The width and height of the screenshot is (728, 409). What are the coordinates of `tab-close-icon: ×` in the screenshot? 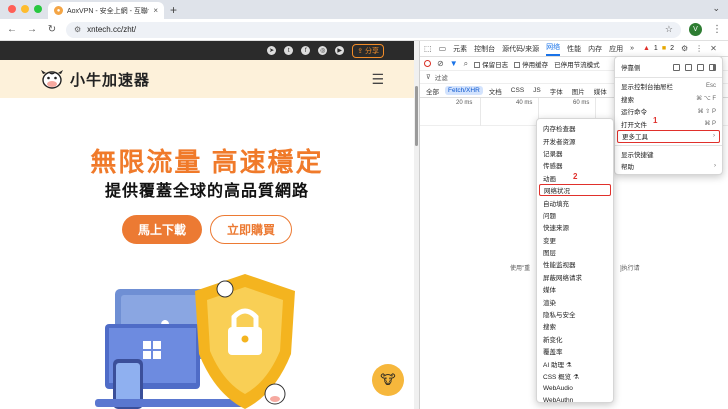 It's located at (155, 10).